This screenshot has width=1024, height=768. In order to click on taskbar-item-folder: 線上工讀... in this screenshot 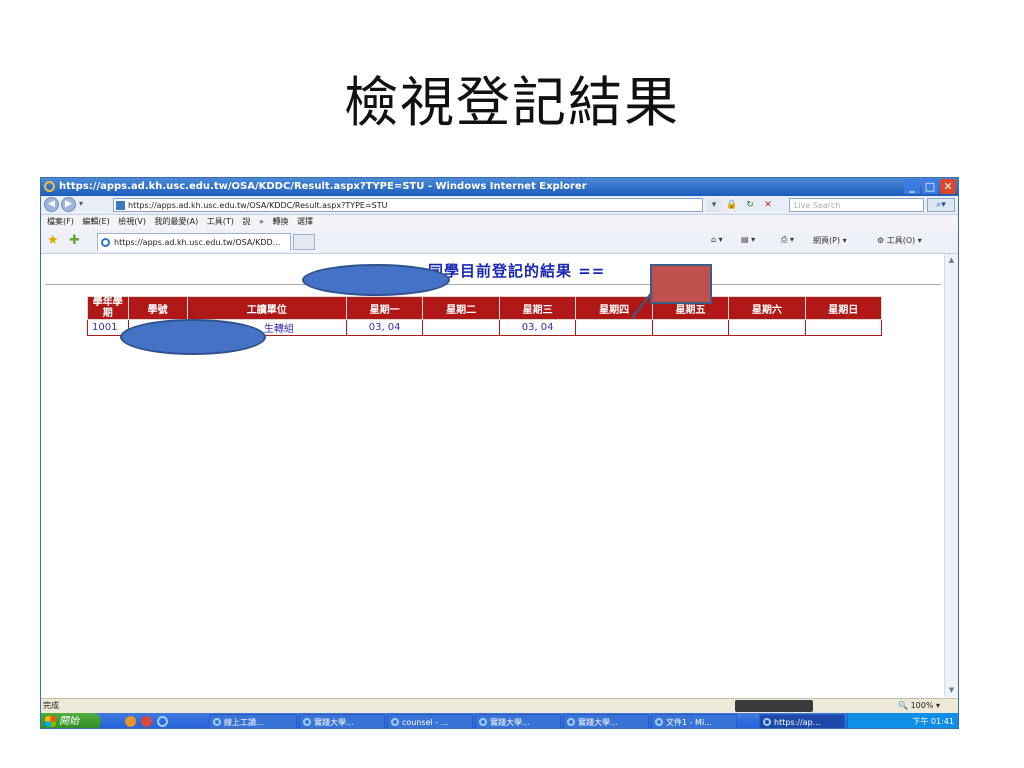, I will do `click(253, 721)`.